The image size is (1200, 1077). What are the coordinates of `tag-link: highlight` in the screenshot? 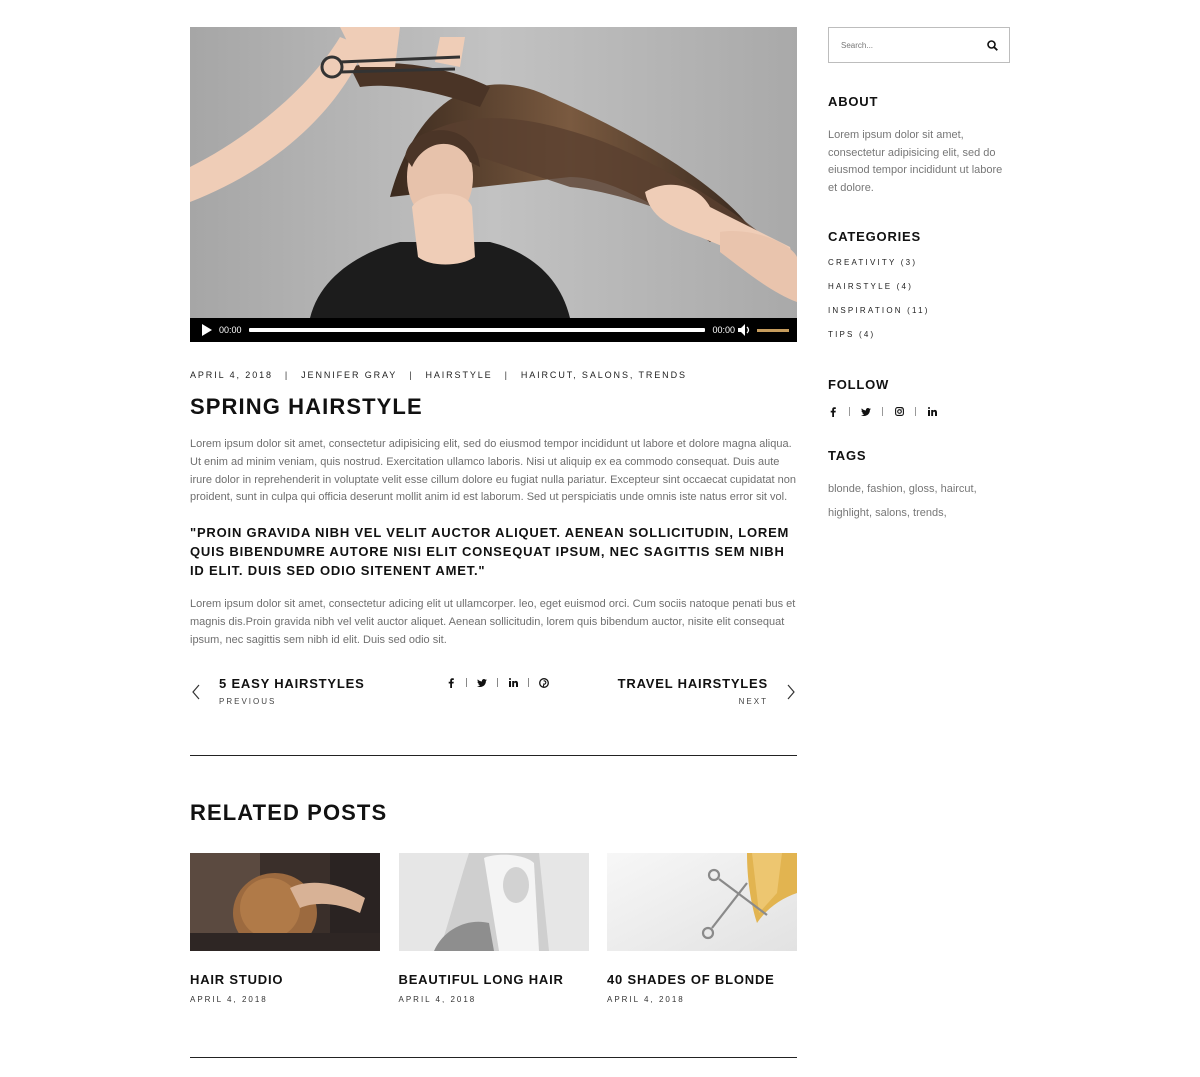 It's located at (848, 513).